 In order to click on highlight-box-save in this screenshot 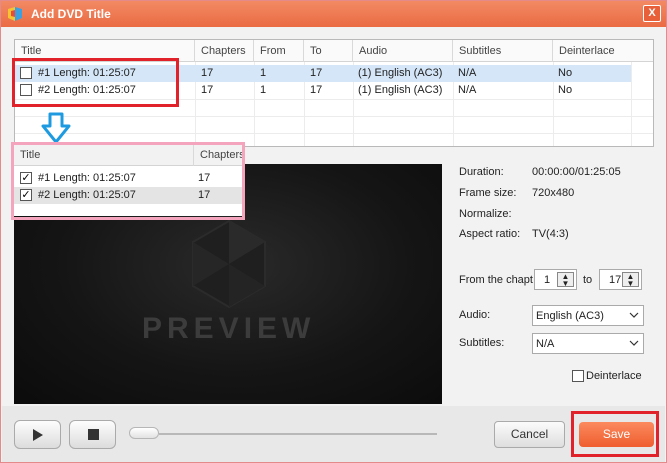, I will do `click(615, 434)`.